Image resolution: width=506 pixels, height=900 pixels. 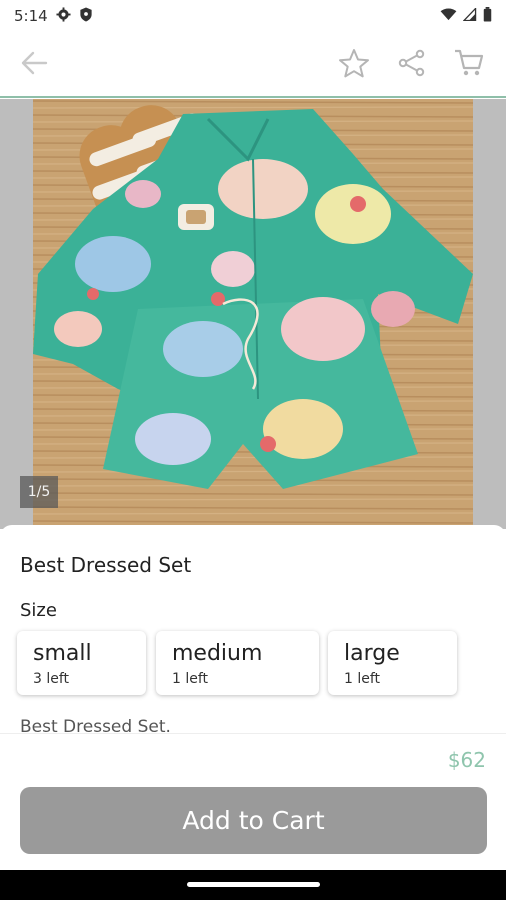 I want to click on size-option-large: large 1 left, so click(x=392, y=663).